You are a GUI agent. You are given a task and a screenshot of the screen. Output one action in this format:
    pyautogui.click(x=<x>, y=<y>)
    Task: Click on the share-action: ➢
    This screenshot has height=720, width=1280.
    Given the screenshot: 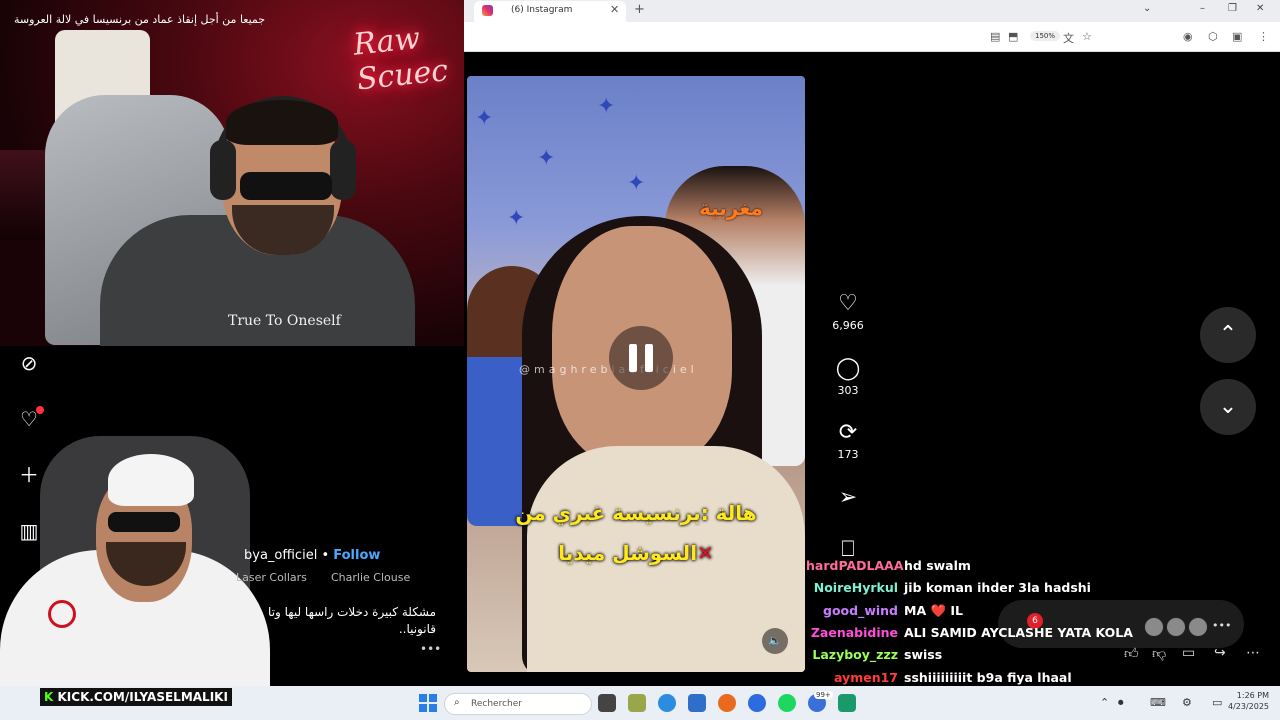 What is the action you would take?
    pyautogui.click(x=848, y=498)
    